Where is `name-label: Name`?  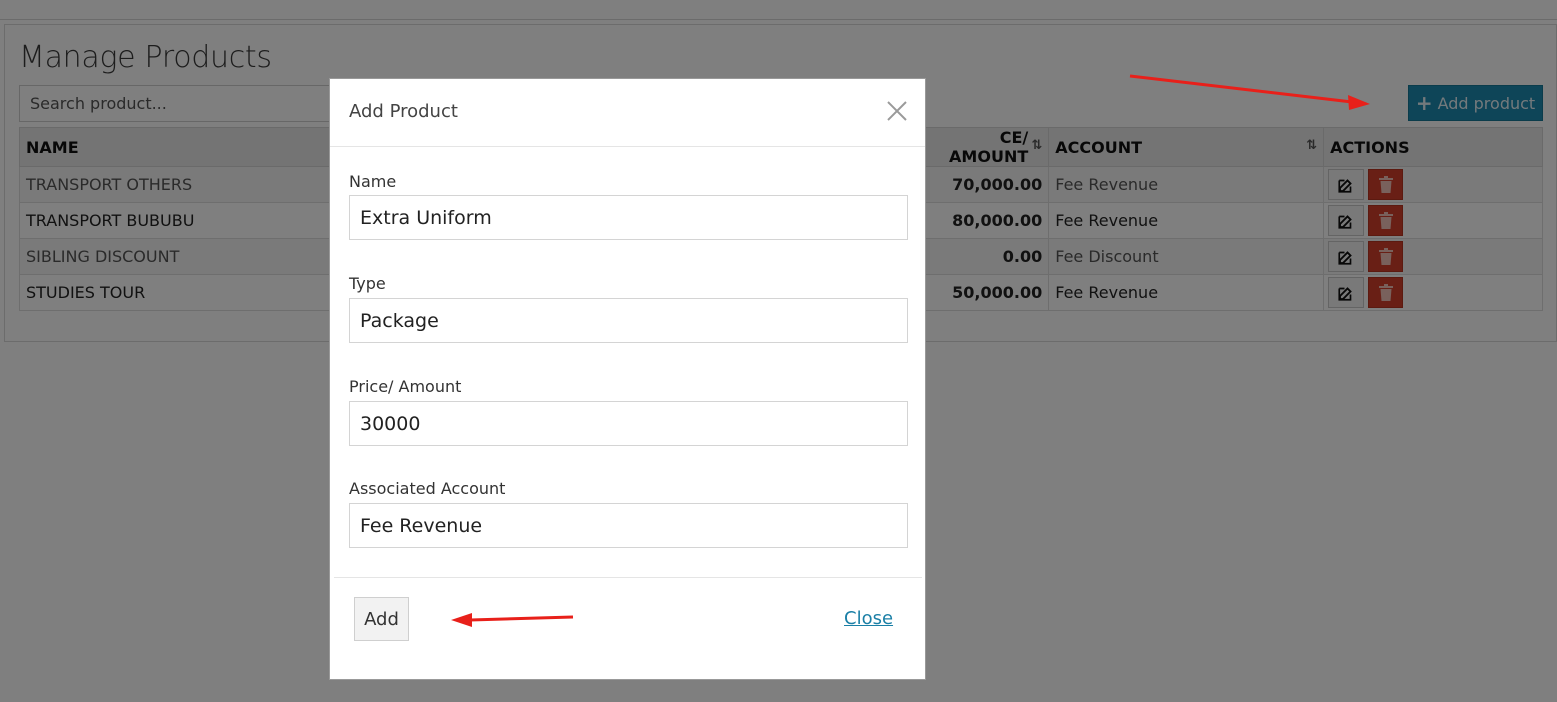
name-label: Name is located at coordinates (373, 181).